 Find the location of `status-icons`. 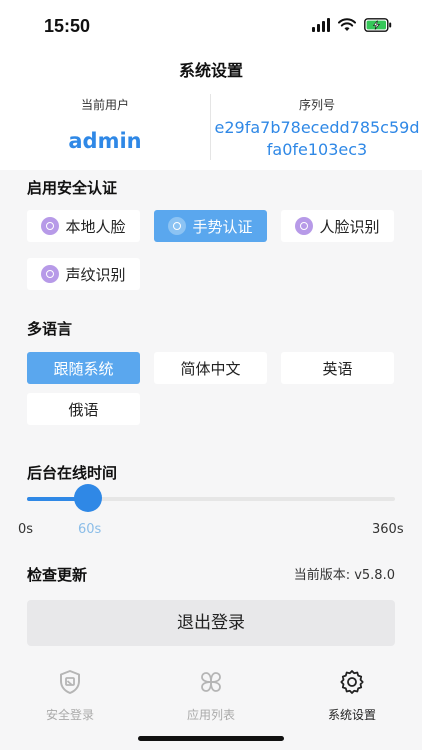

status-icons is located at coordinates (352, 25).